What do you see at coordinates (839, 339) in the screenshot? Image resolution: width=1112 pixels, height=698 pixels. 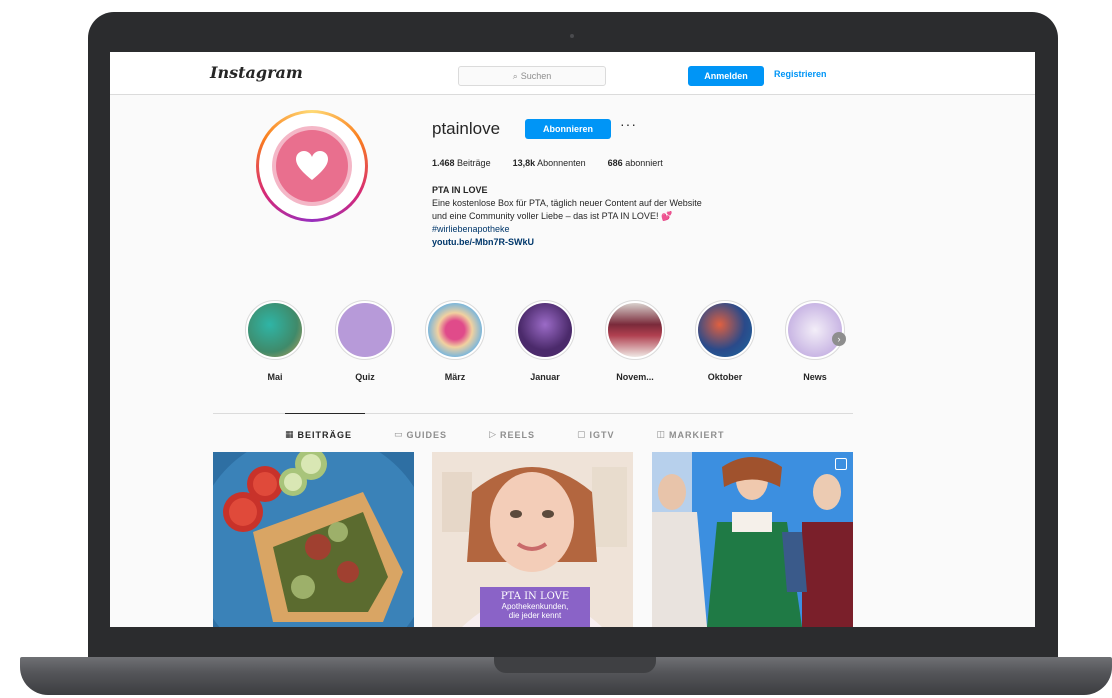 I see `chevron-right-icon: ›` at bounding box center [839, 339].